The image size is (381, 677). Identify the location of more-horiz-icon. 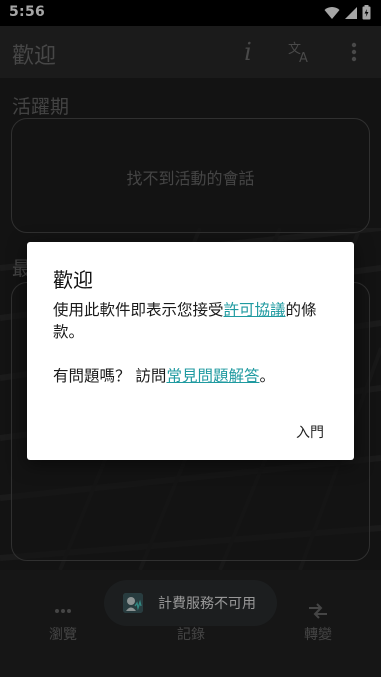
(63, 611).